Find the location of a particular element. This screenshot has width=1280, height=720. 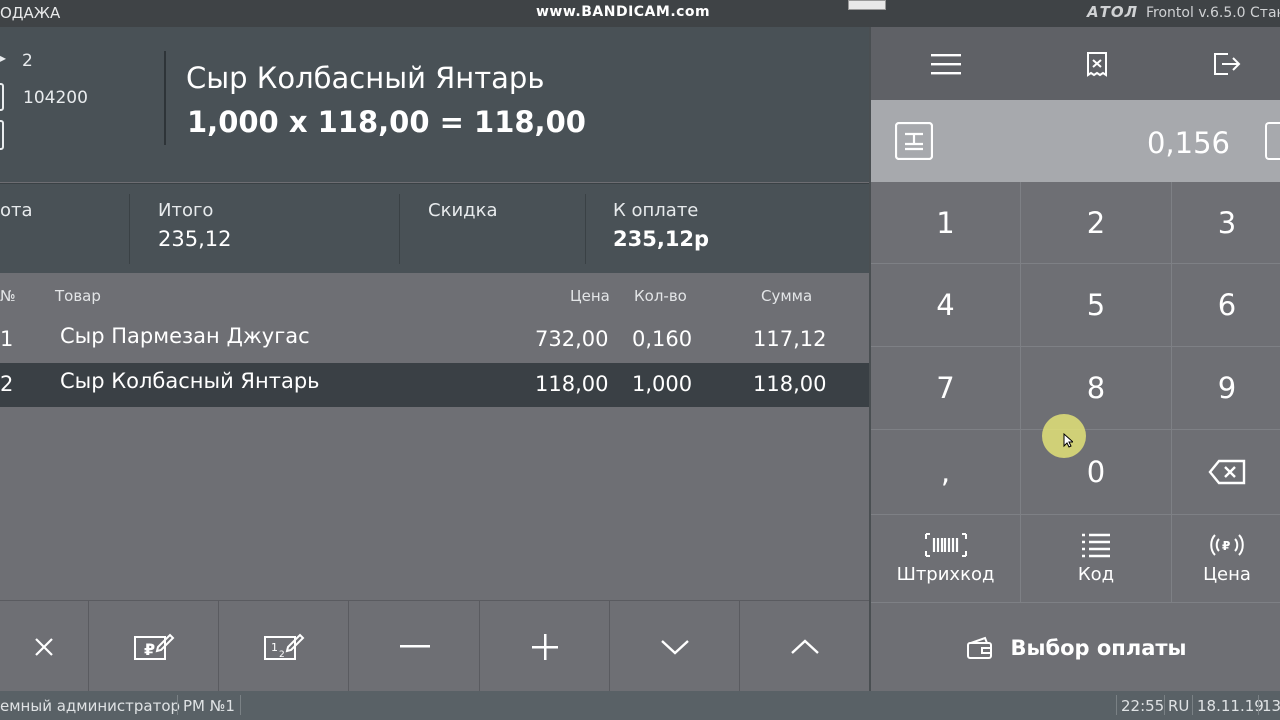

decrease-button is located at coordinates (414, 646).